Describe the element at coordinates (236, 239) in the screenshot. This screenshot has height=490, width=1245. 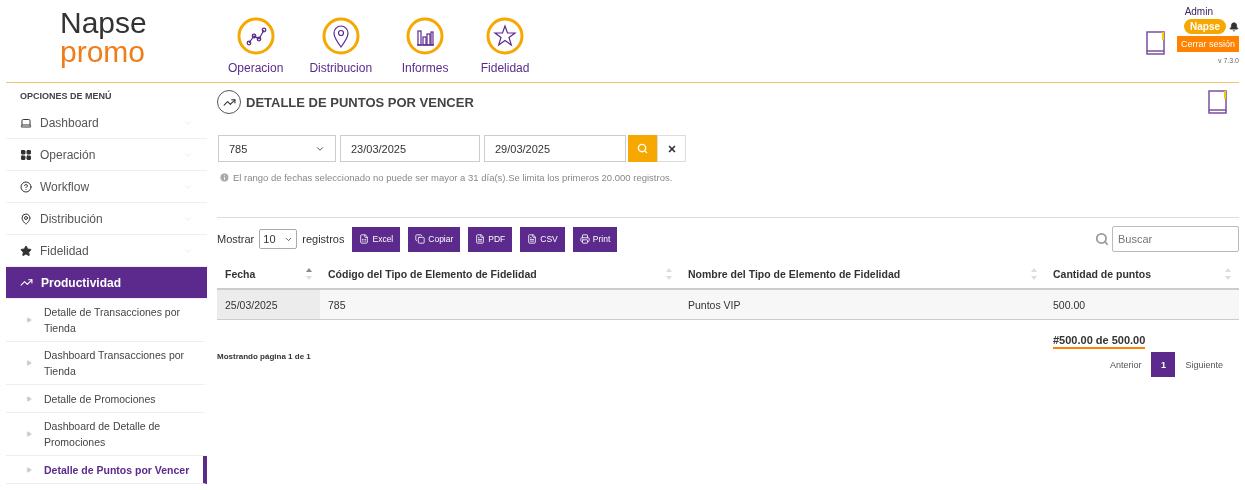
I see `show-label: Mostrar` at that location.